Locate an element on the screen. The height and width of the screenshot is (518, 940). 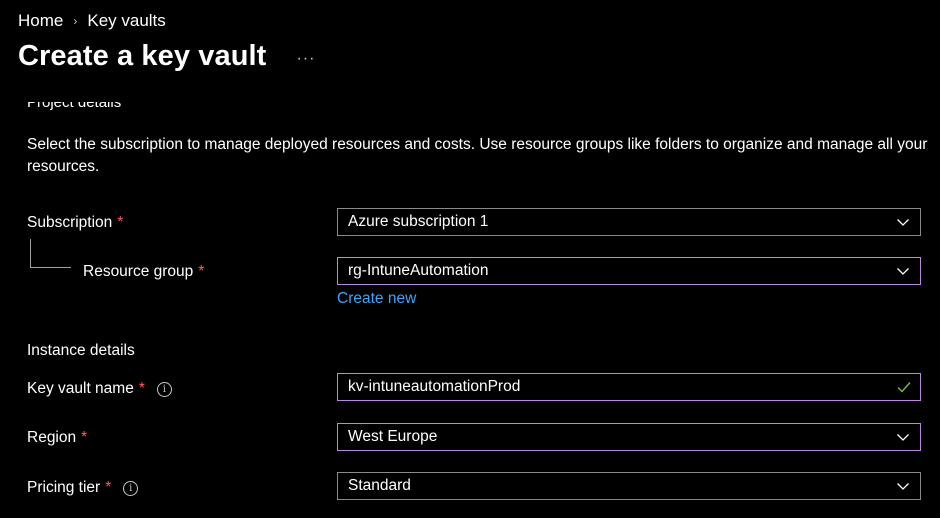
more-options-button: ··· is located at coordinates (305, 59).